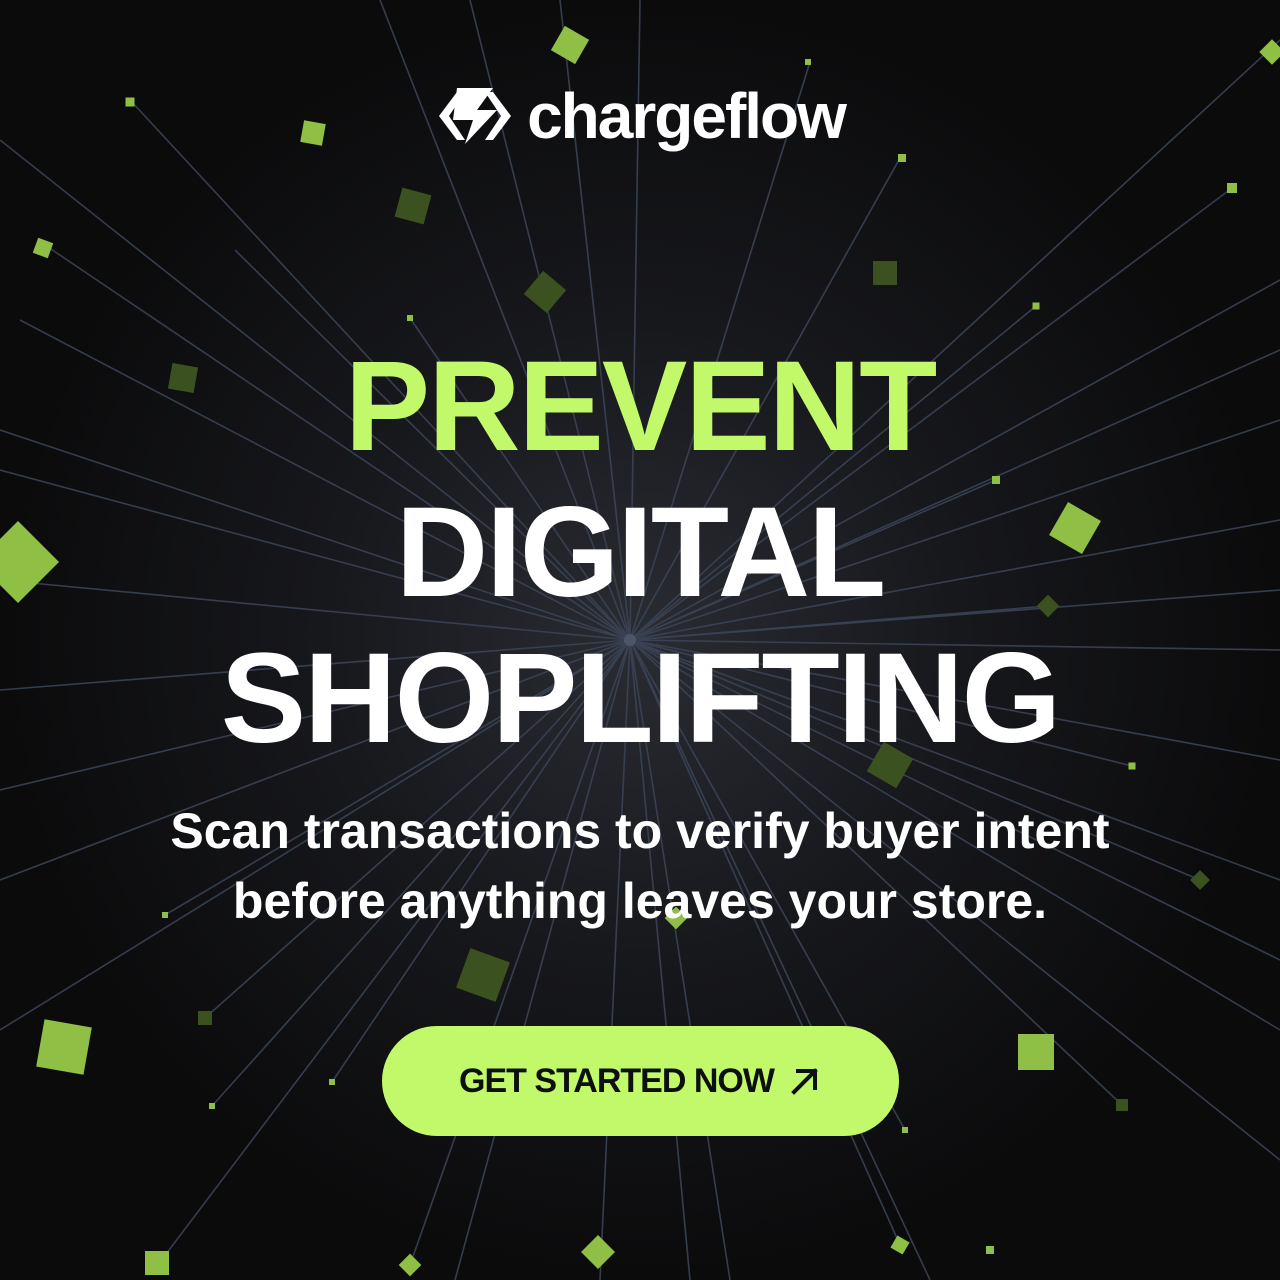 The width and height of the screenshot is (1280, 1280). Describe the element at coordinates (640, 552) in the screenshot. I see `headline-line-2: DIGITAL` at that location.